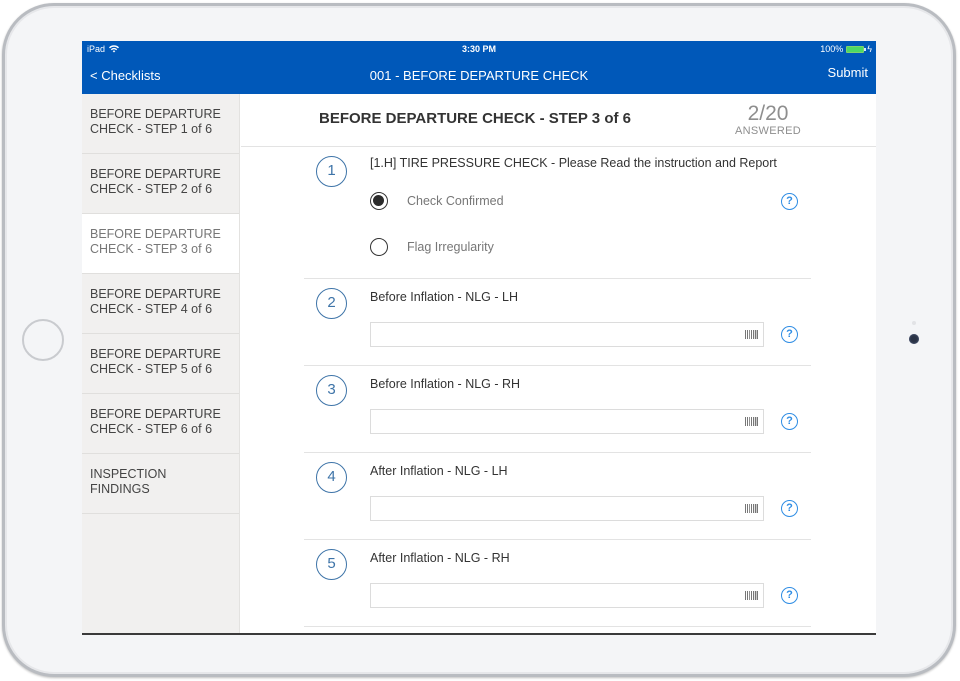 This screenshot has width=960, height=681. What do you see at coordinates (331, 390) in the screenshot?
I see `question-number: 3` at bounding box center [331, 390].